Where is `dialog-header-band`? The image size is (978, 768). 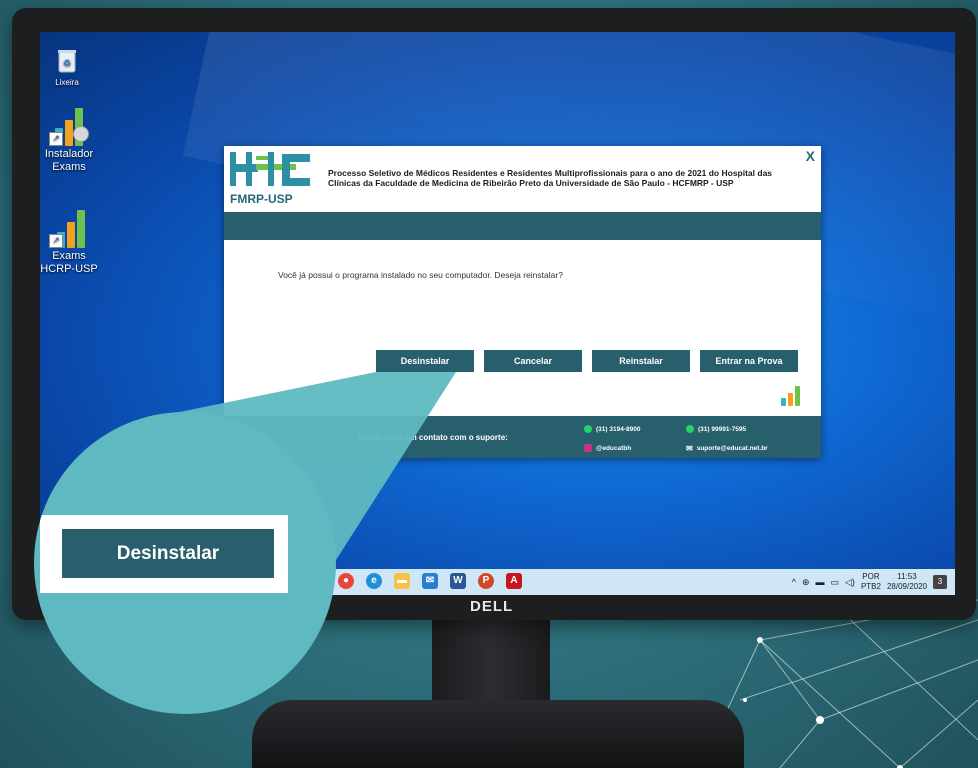 dialog-header-band is located at coordinates (522, 226).